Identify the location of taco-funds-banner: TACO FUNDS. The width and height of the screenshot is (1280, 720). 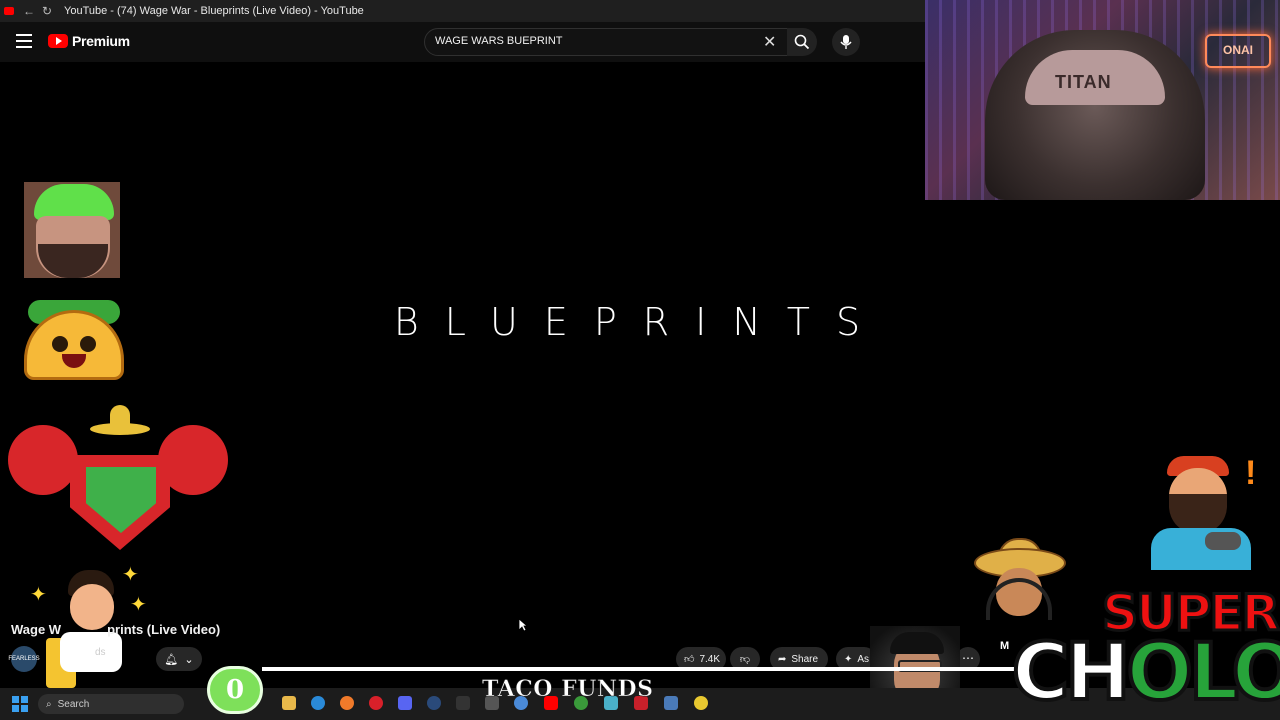
(568, 689).